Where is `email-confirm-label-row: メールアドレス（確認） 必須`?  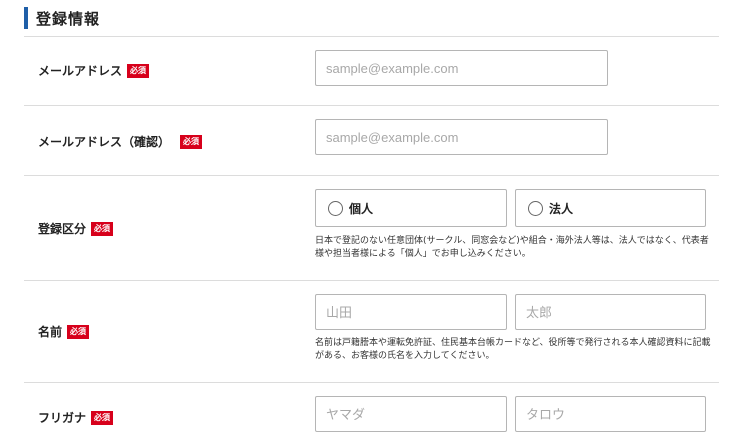
email-confirm-label-row: メールアドレス（確認） 必須 is located at coordinates (120, 141).